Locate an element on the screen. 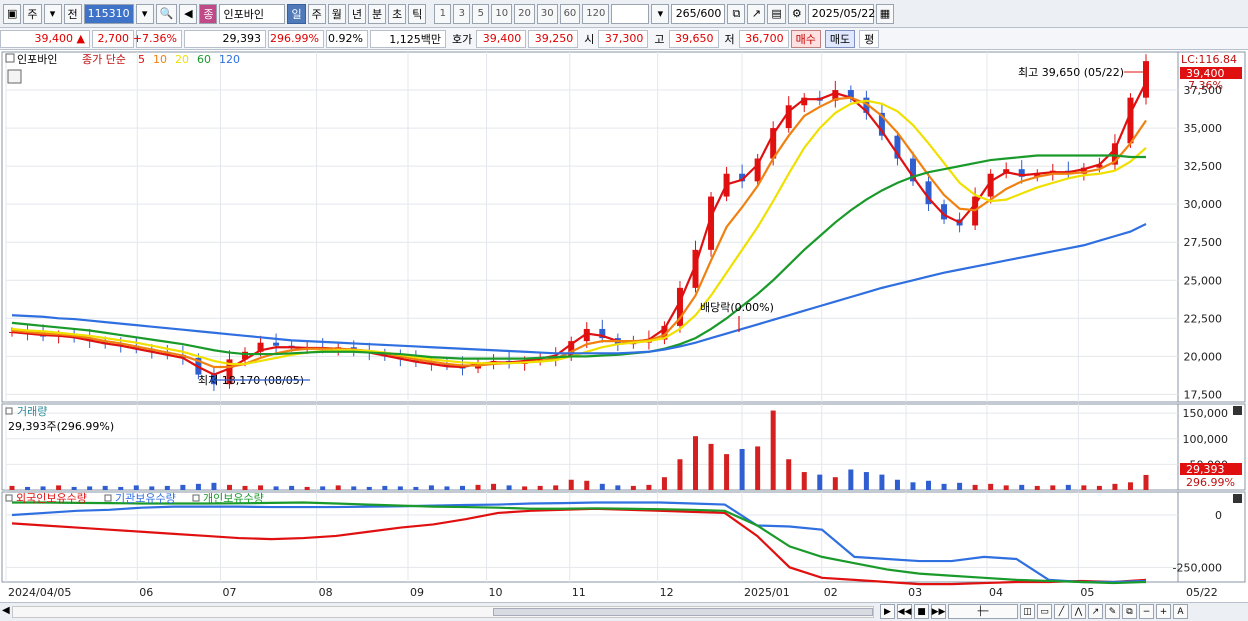 The image size is (1248, 621). window-menu-icon: ▣ is located at coordinates (12, 13).